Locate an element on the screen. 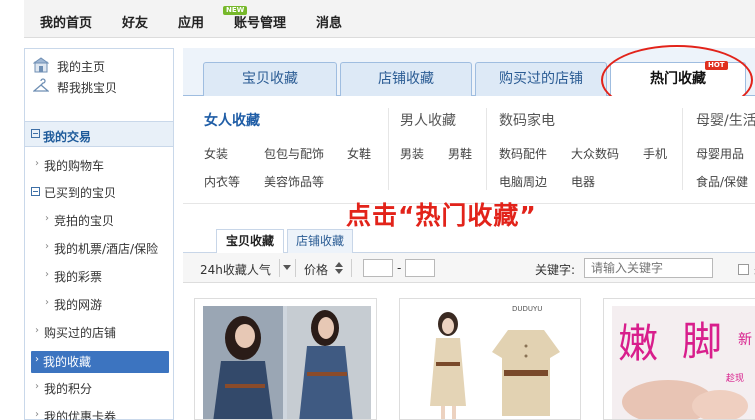  nav-account-management: 账号管理 is located at coordinates (260, 21).